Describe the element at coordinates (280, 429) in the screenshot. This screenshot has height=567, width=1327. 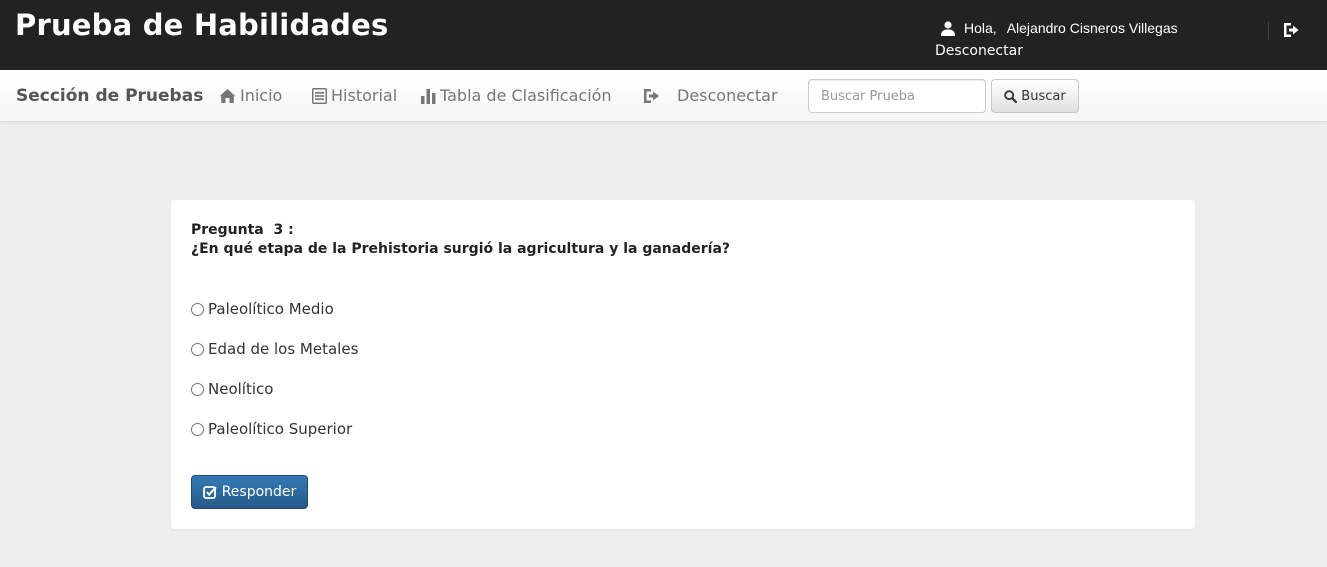
I see `answer-option-label: Paleolítico Superior` at that location.